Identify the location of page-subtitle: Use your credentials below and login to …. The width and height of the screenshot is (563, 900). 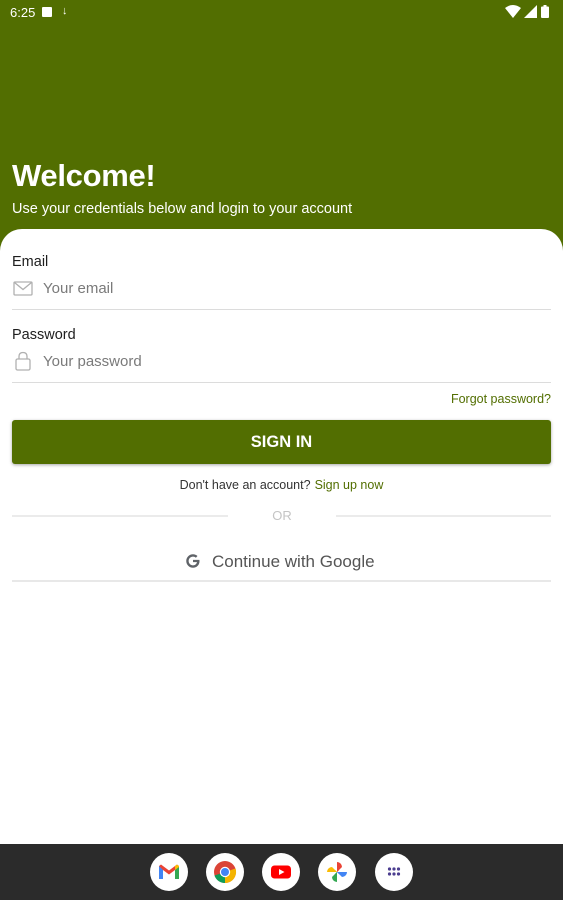
(182, 209).